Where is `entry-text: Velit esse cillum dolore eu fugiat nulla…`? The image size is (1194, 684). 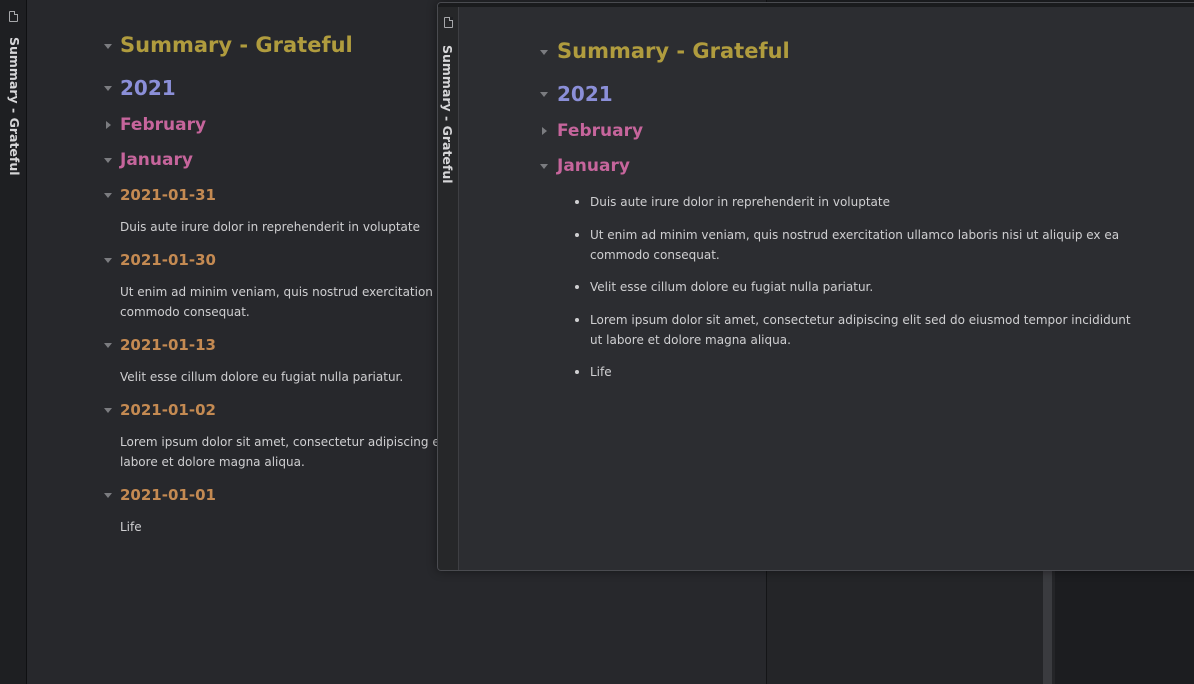 entry-text: Velit esse cillum dolore eu fugiat nulla… is located at coordinates (262, 377).